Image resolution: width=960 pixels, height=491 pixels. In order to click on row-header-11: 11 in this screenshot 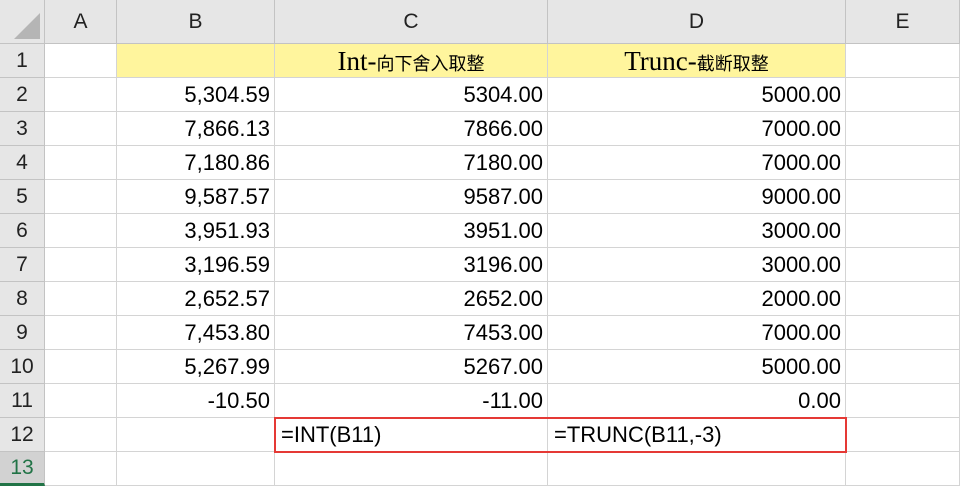, I will do `click(22, 401)`.